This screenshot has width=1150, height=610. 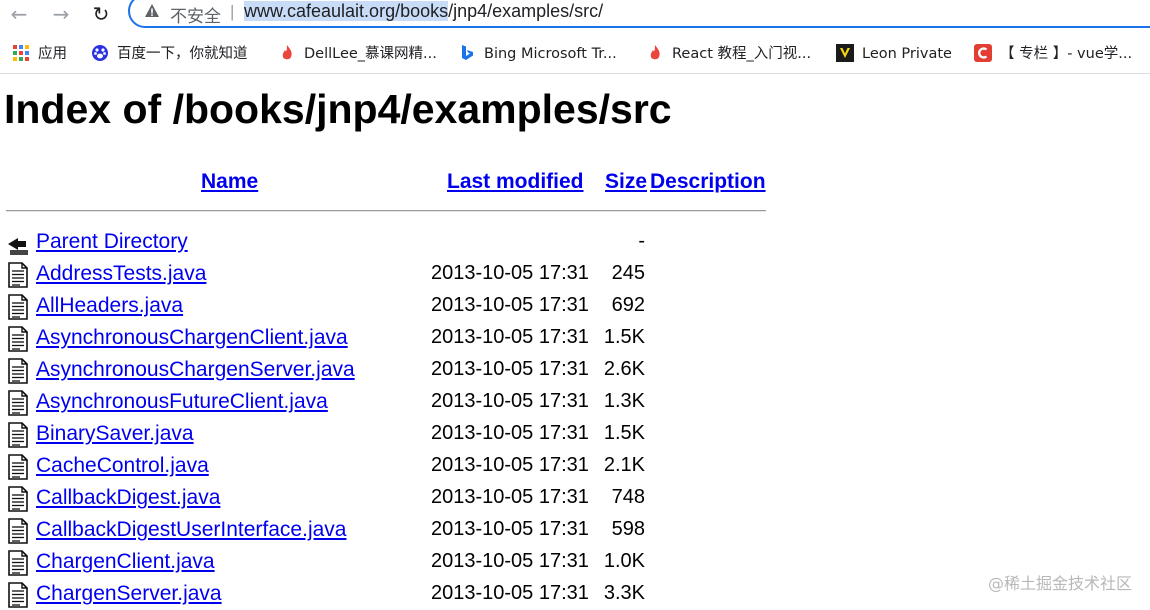 What do you see at coordinates (122, 466) in the screenshot?
I see `file-link: CacheControl.java` at bounding box center [122, 466].